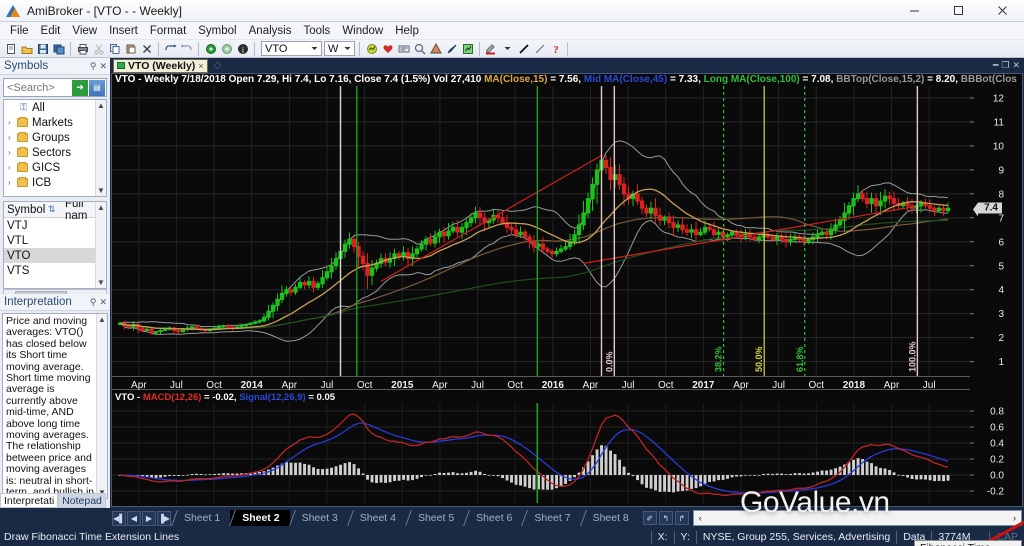 Image resolution: width=1024 pixels, height=546 pixels. Describe the element at coordinates (435, 518) in the screenshot. I see `sheet-tab-5: Sheet 5` at that location.